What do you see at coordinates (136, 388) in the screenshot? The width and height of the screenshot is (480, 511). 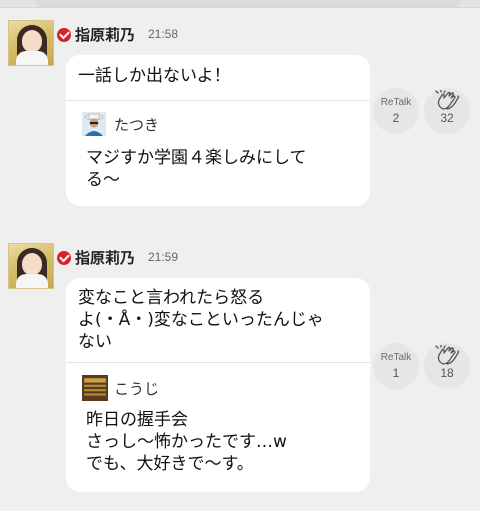 I see `quoted-user-name: こうじ` at bounding box center [136, 388].